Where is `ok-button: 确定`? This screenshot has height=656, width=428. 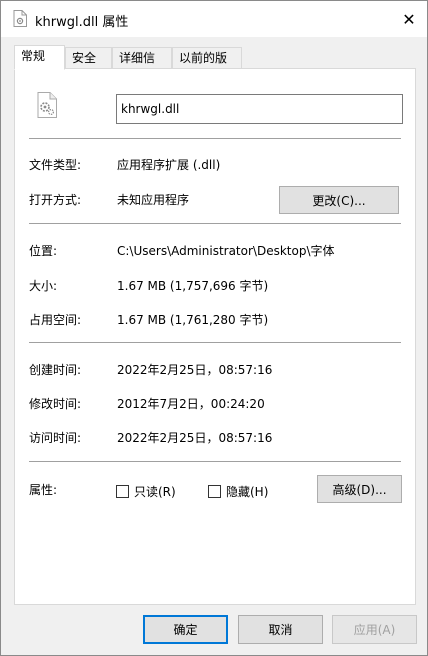
ok-button: 确定 is located at coordinates (185, 629).